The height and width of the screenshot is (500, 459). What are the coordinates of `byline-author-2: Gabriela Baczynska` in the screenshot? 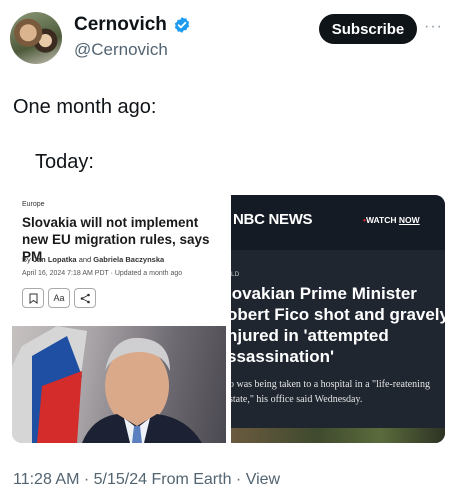 It's located at (129, 259).